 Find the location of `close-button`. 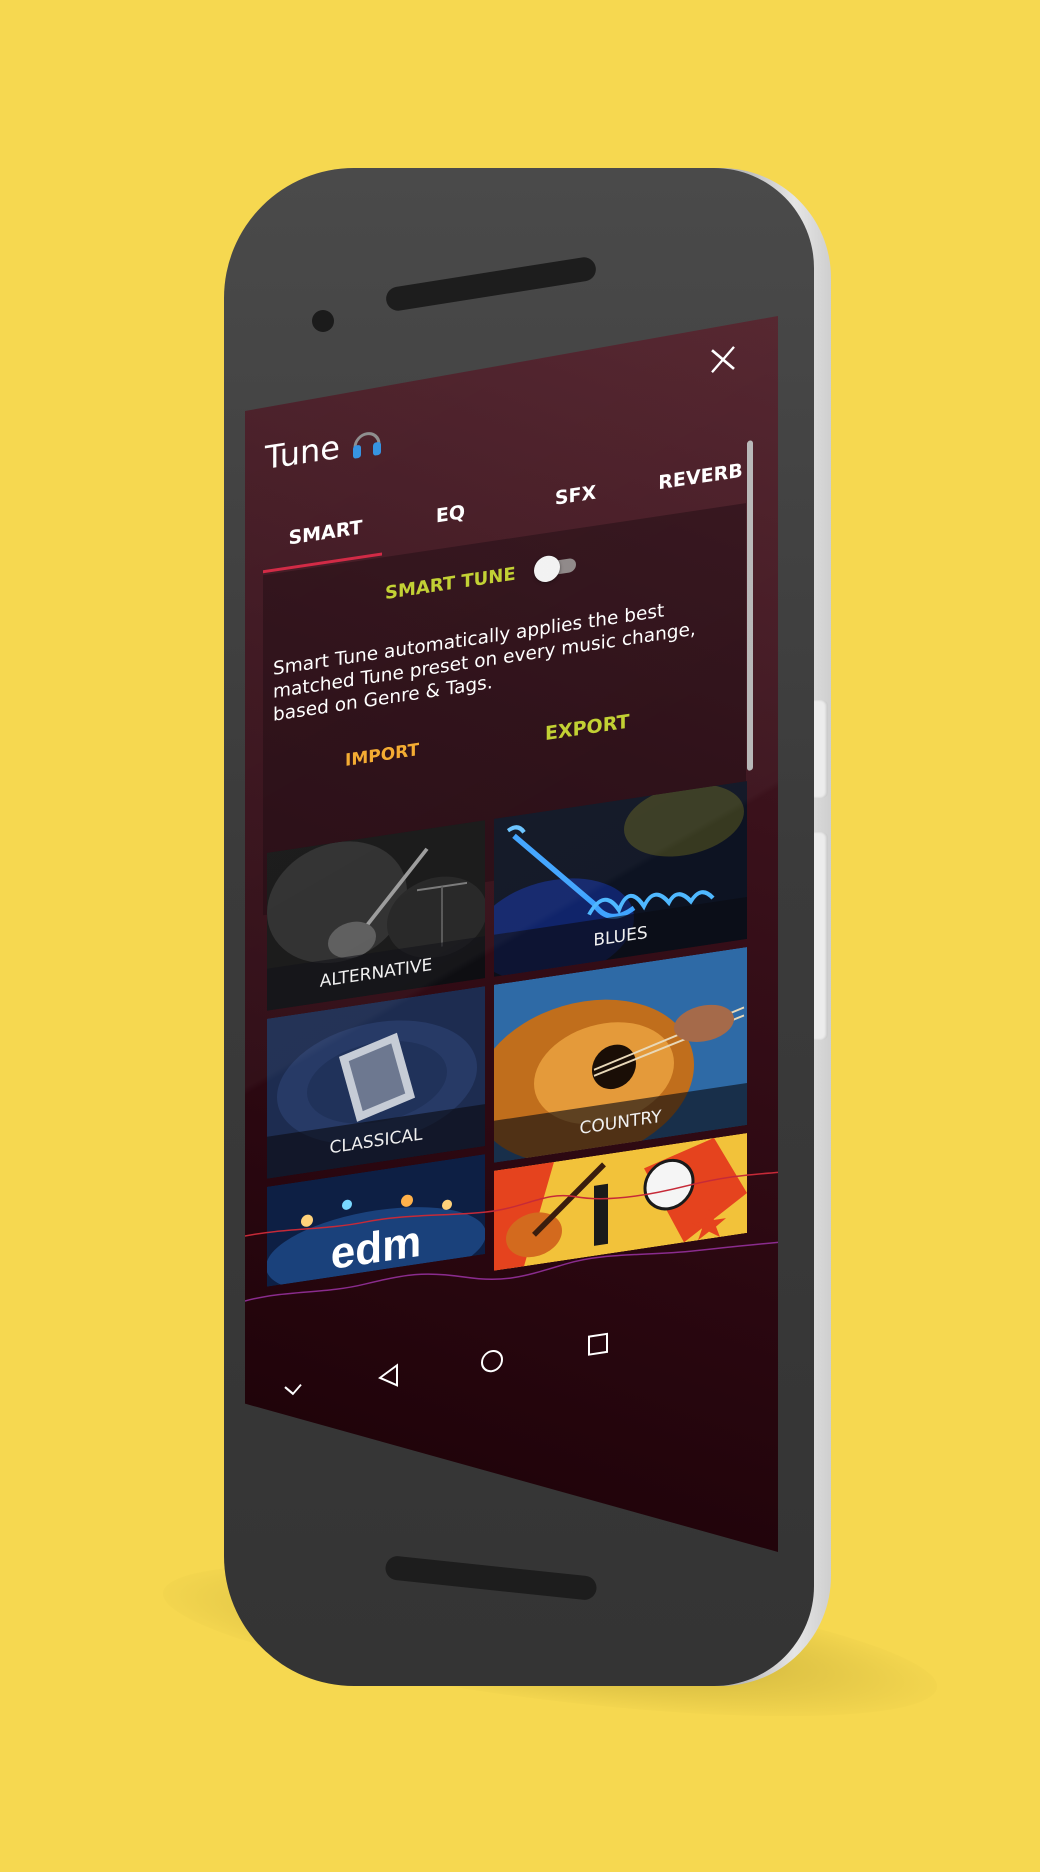

close-button is located at coordinates (723, 362).